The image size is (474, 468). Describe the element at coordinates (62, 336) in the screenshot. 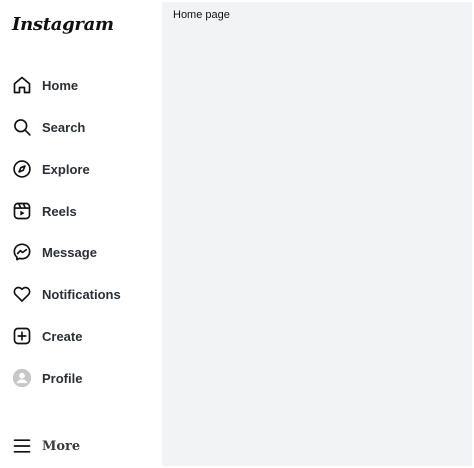

I see `sidebar-item-label: Create` at that location.